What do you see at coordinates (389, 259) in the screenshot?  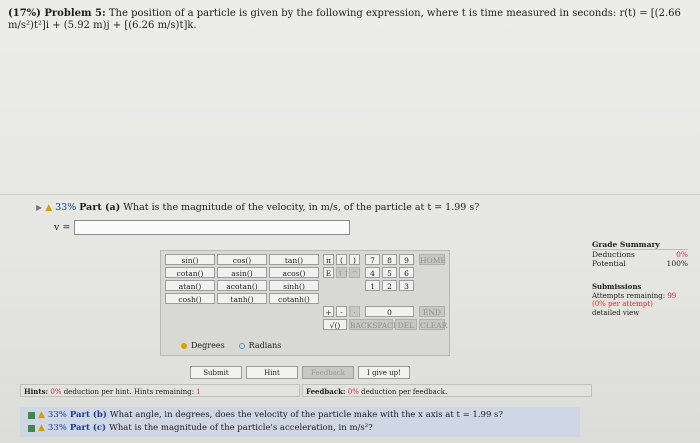 I see `calc-digit-8: 8` at bounding box center [389, 259].